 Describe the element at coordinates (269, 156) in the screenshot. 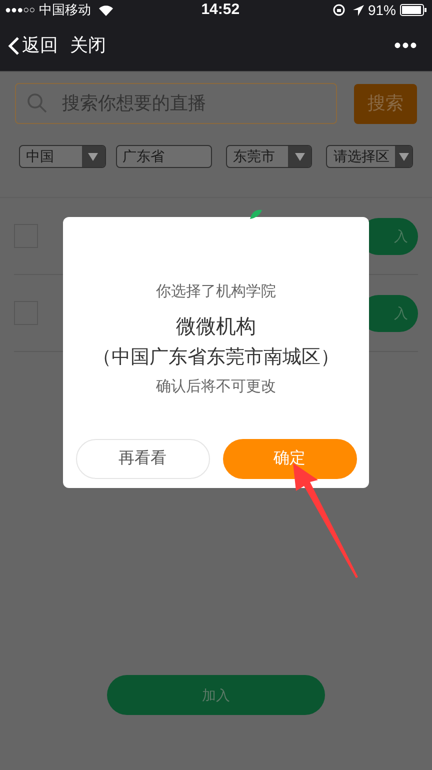

I see `region-dropdown: 东莞市` at that location.